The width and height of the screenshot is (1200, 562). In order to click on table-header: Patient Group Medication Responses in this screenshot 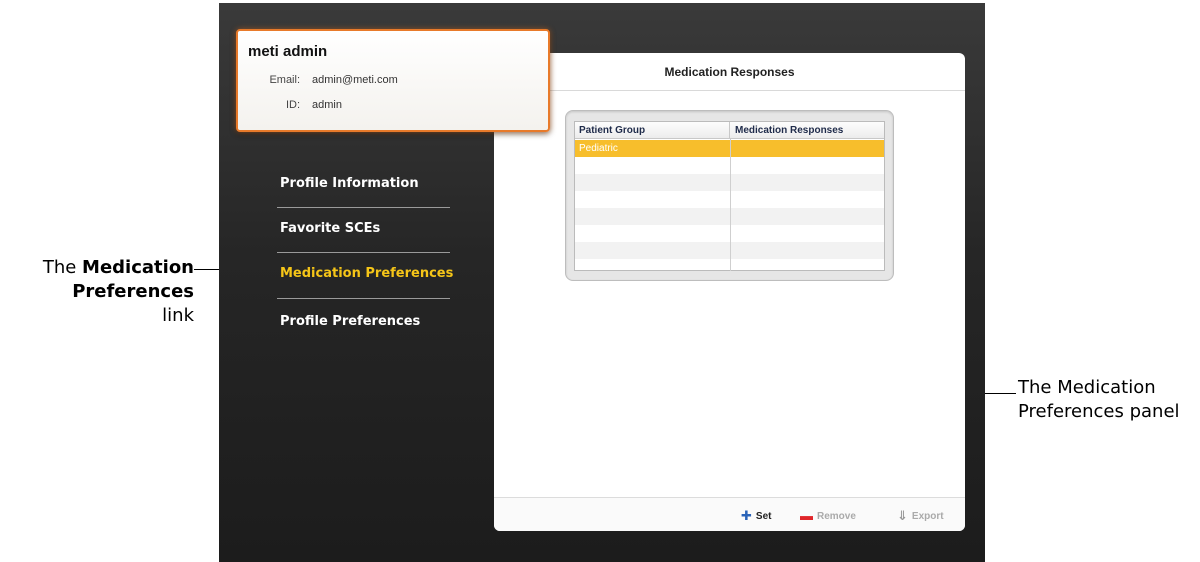, I will do `click(729, 130)`.